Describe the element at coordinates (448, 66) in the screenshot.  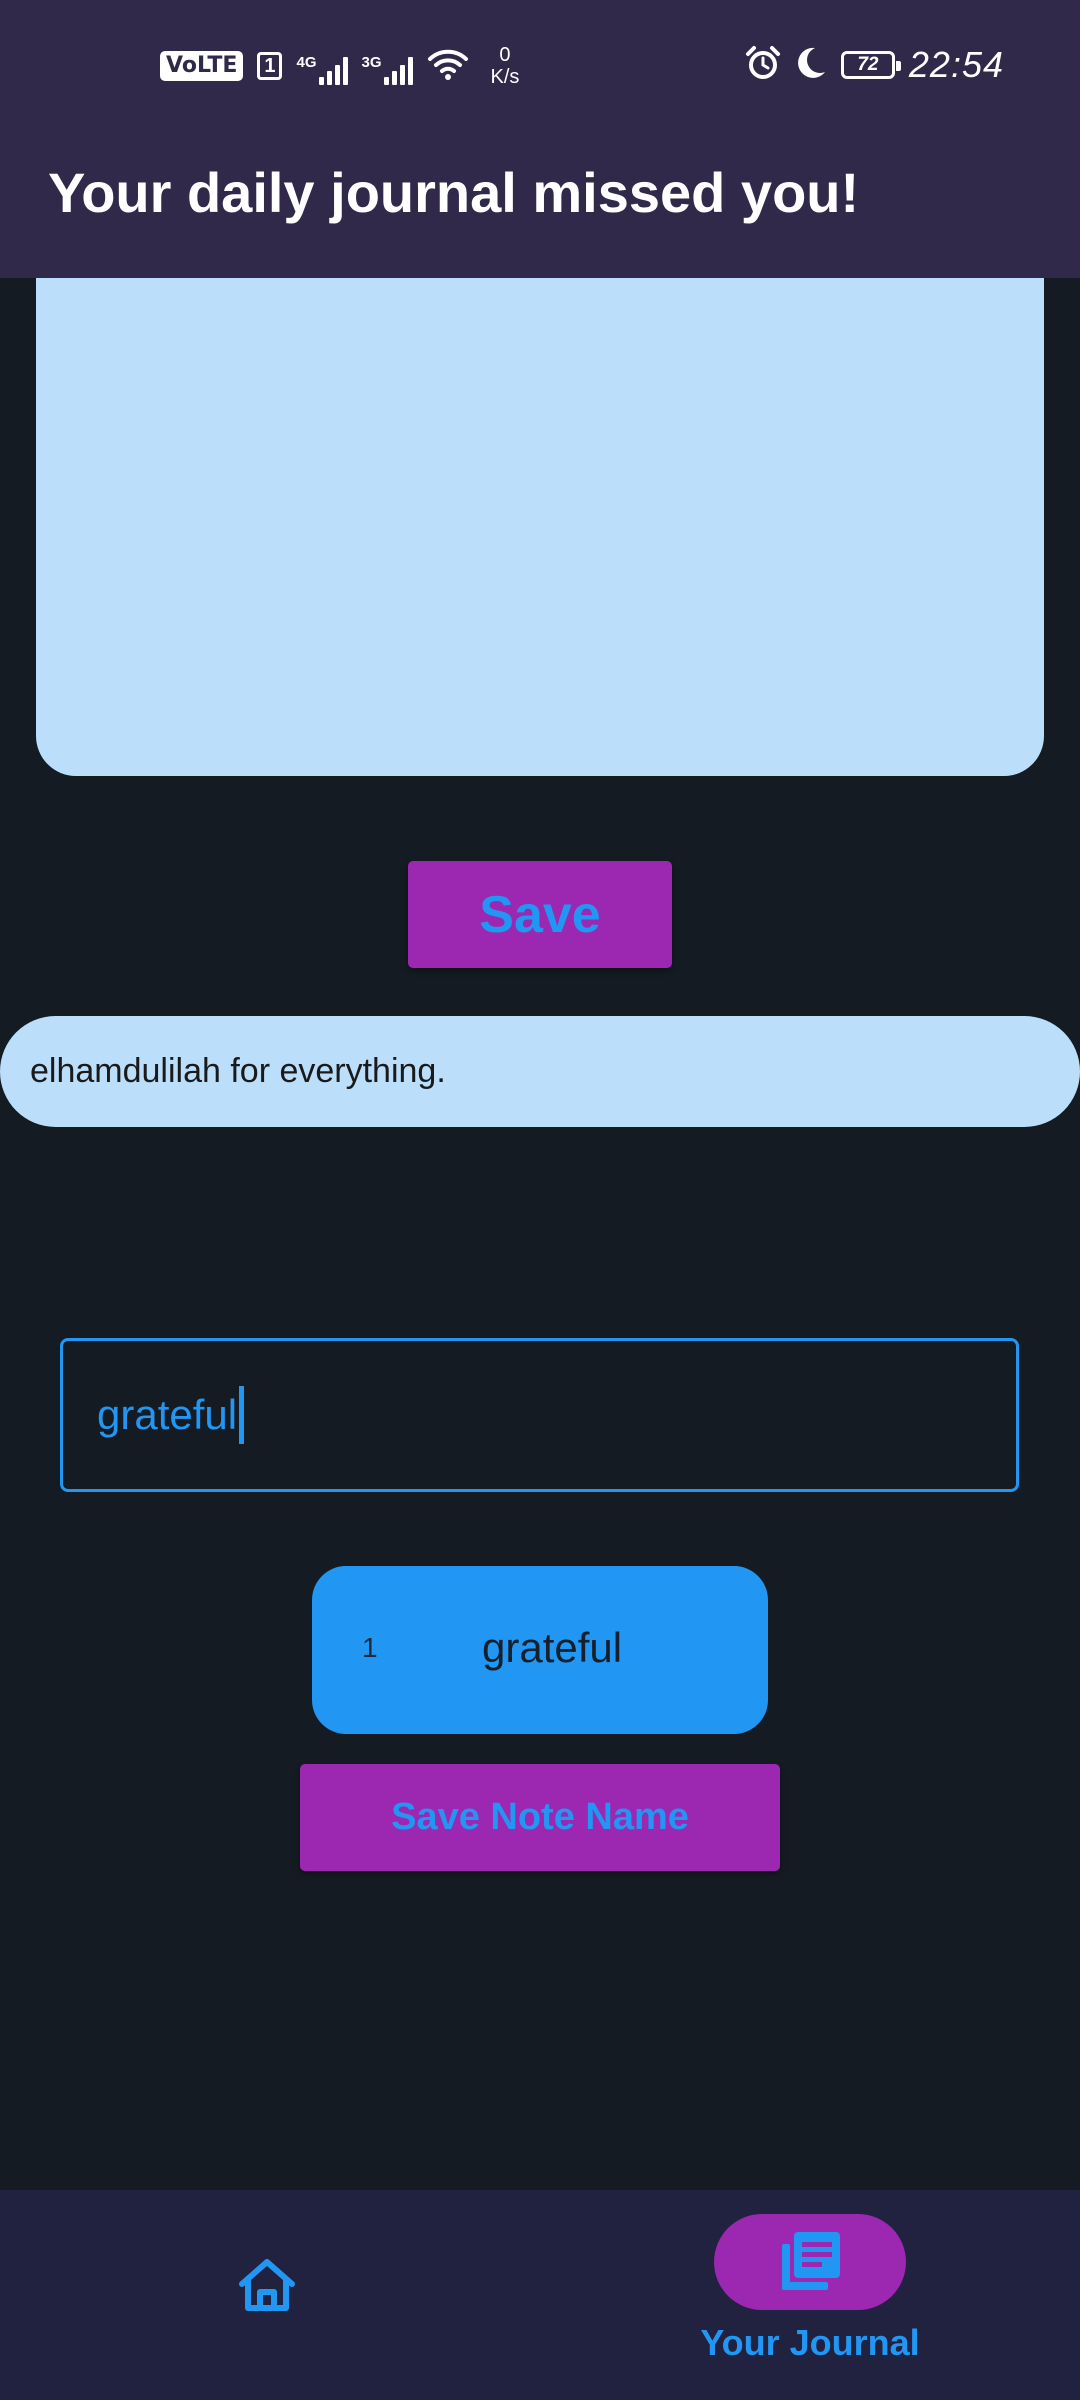
I see `wifi-icon` at that location.